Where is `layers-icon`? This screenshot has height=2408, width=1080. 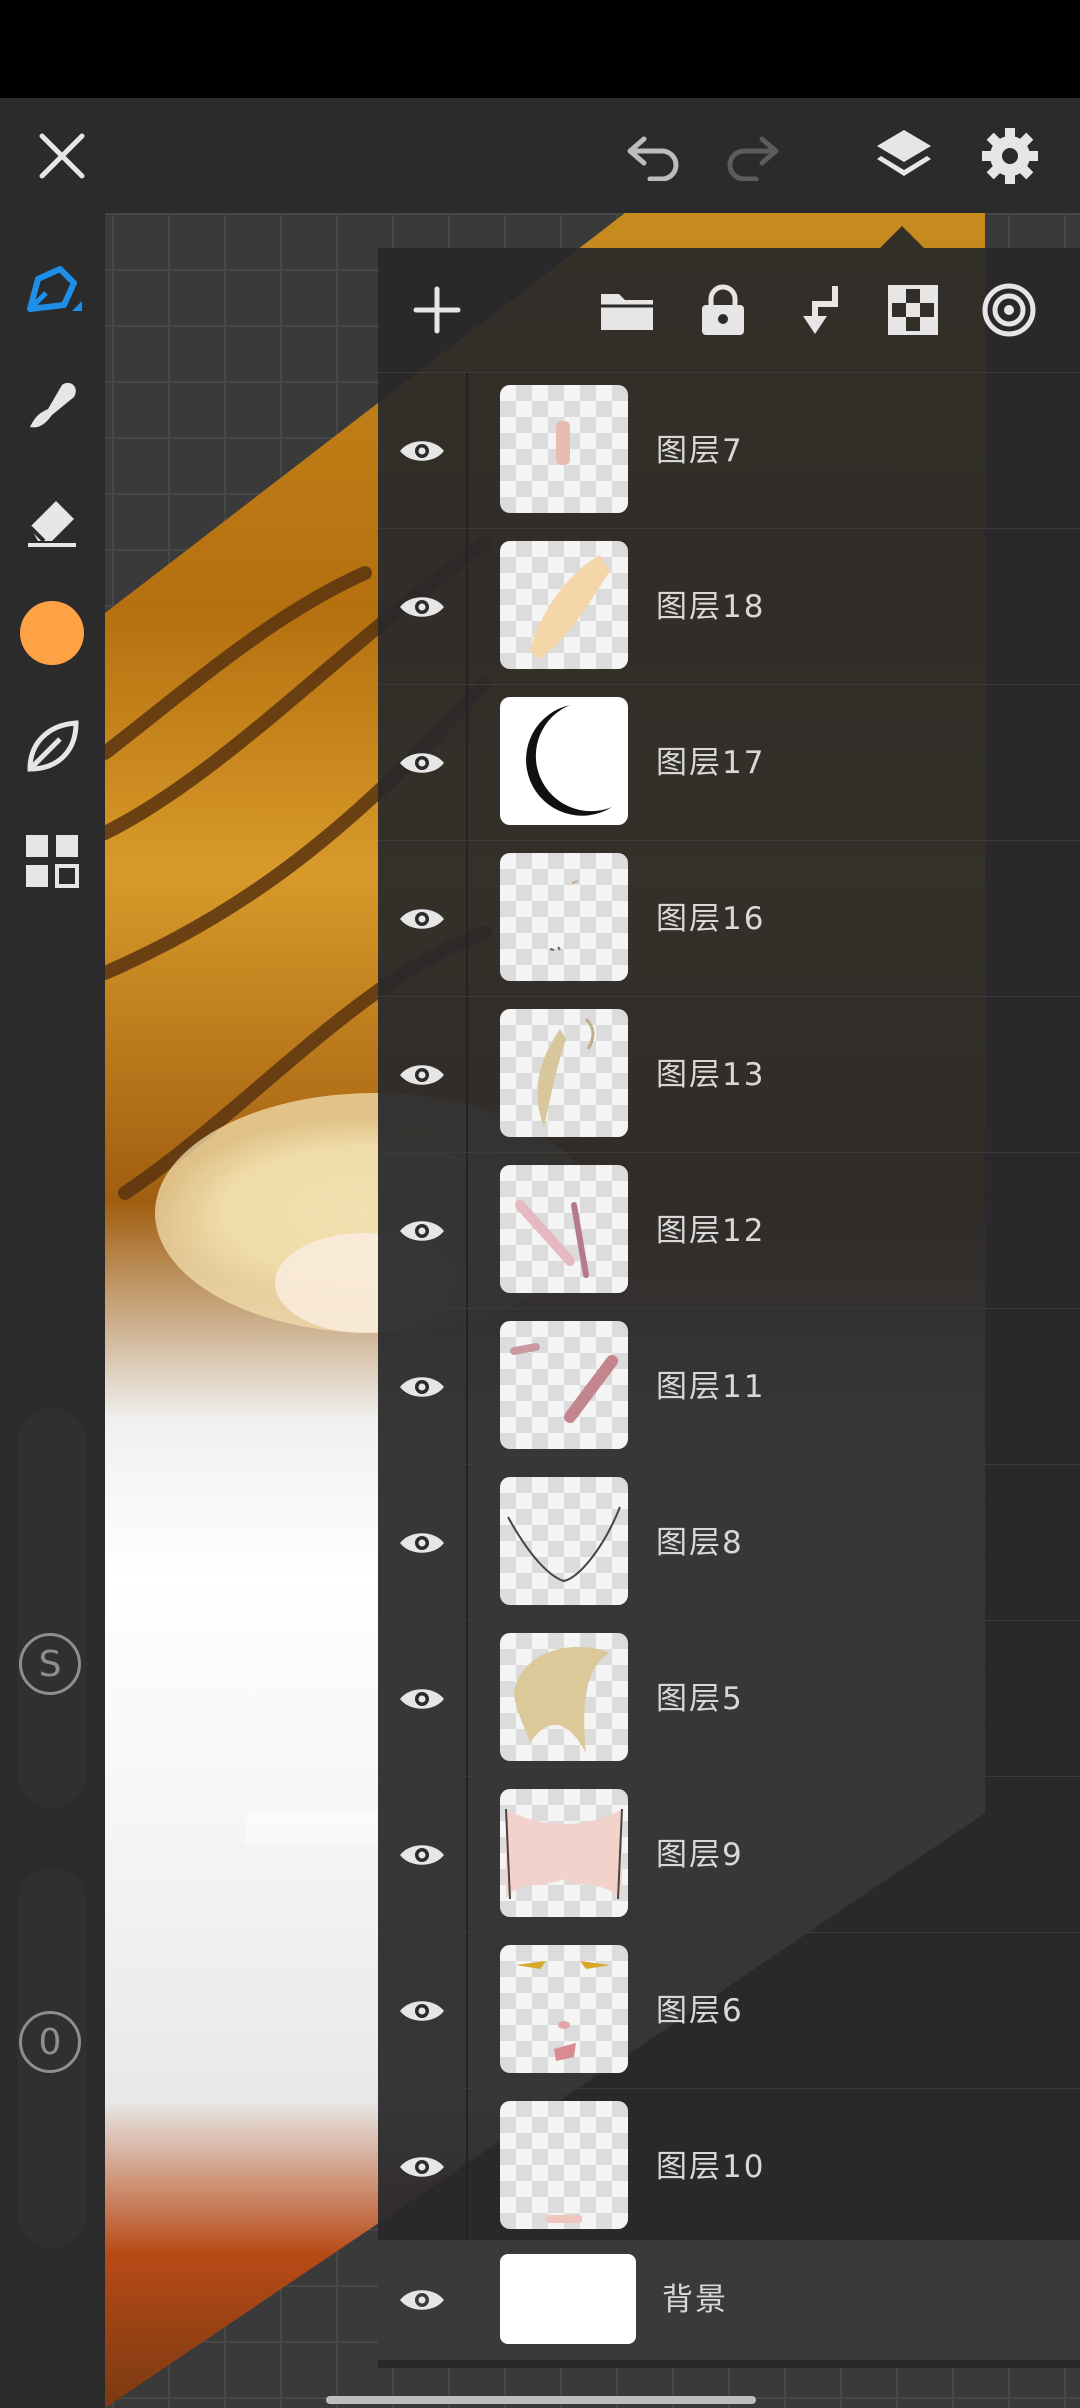 layers-icon is located at coordinates (904, 156).